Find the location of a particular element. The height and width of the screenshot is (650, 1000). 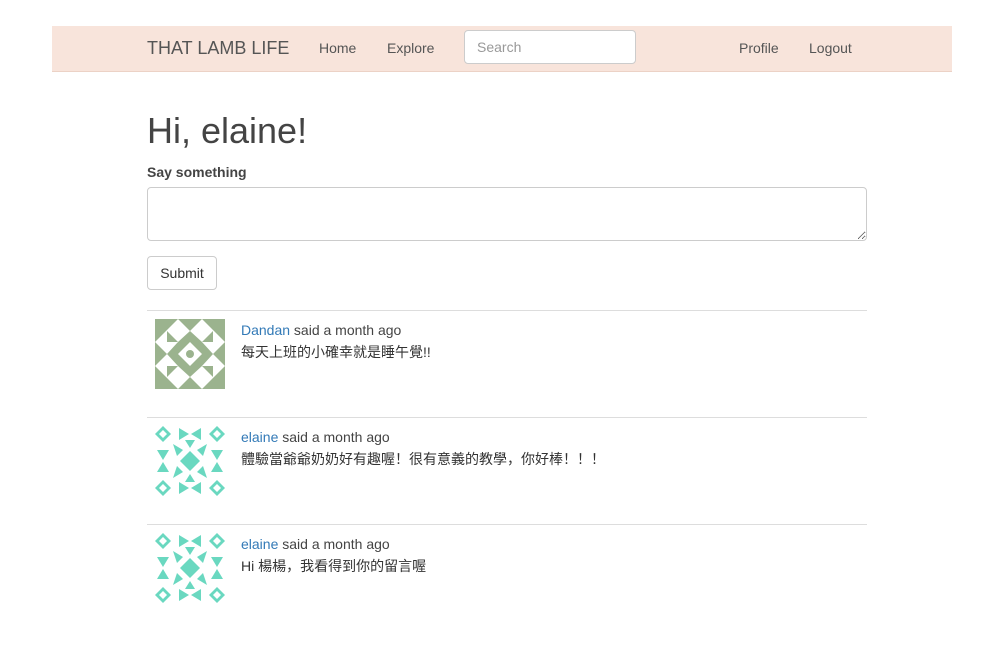

post-form-label: Say something is located at coordinates (197, 172).